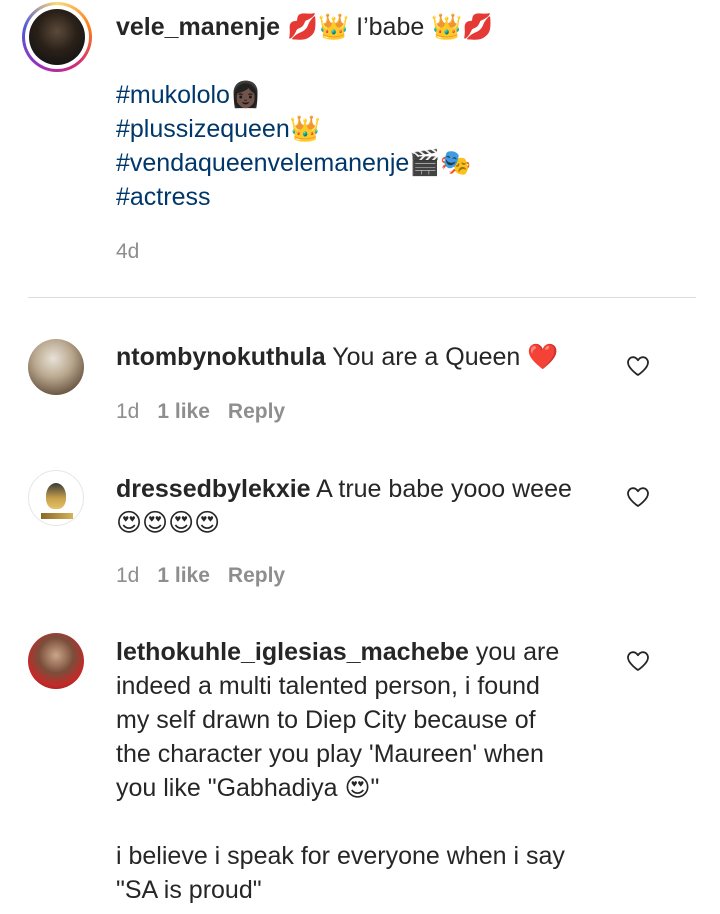 Image resolution: width=720 pixels, height=914 pixels. I want to click on story-ring-avatar, so click(57, 37).